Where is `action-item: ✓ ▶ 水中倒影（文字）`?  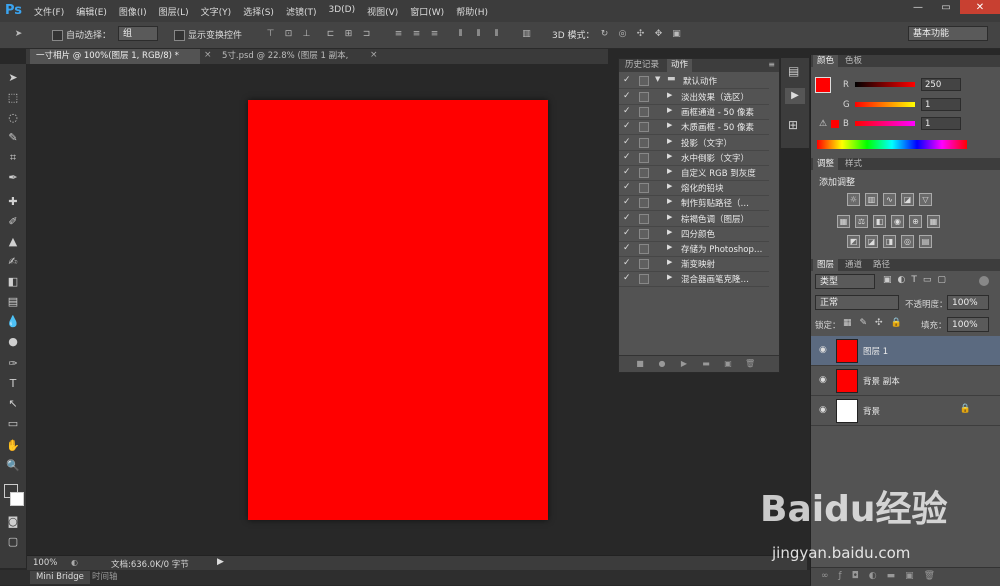
action-item: ✓ ▶ 水中倒影（文字） is located at coordinates (694, 158).